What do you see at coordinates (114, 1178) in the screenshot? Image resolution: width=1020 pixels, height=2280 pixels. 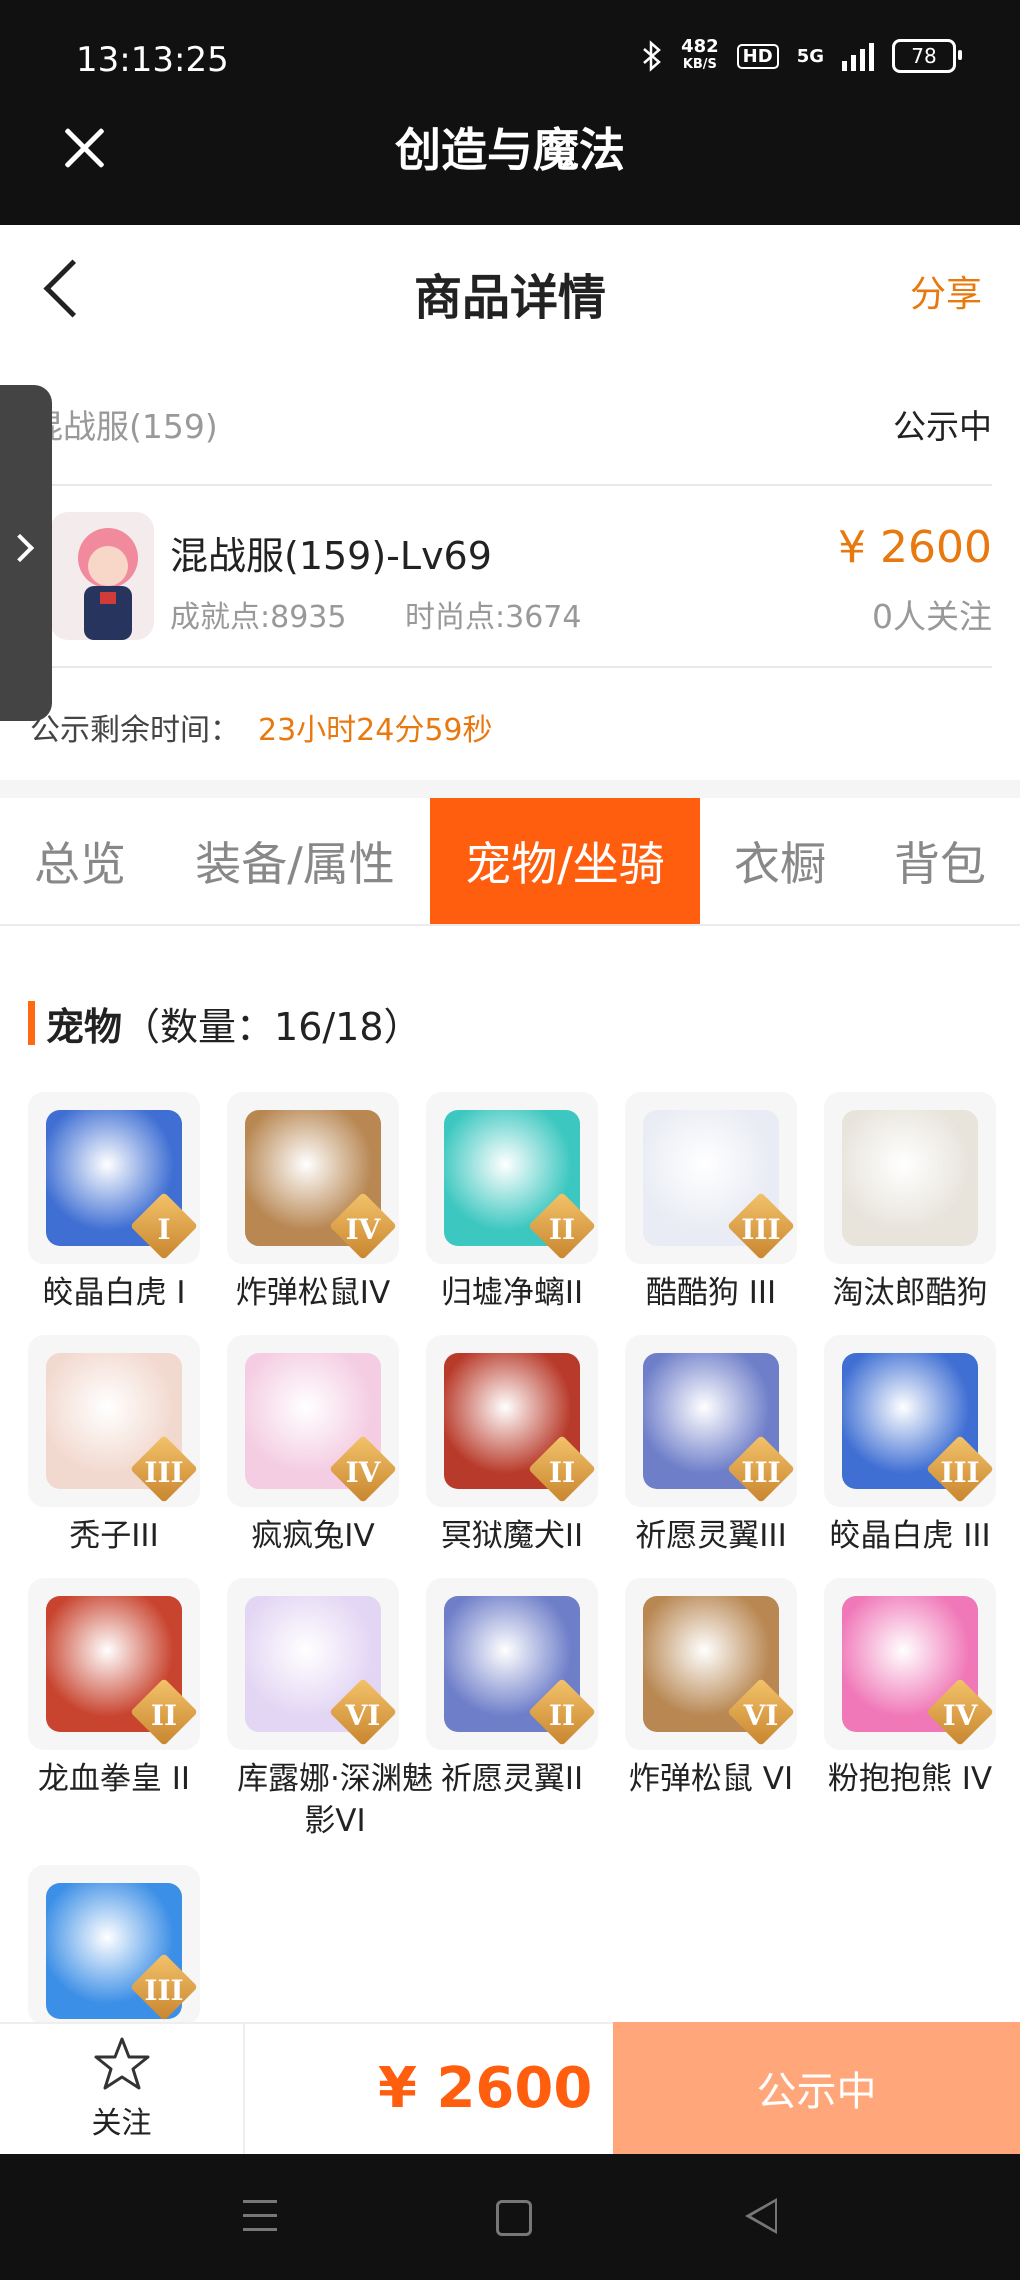 I see `pet-image: I` at bounding box center [114, 1178].